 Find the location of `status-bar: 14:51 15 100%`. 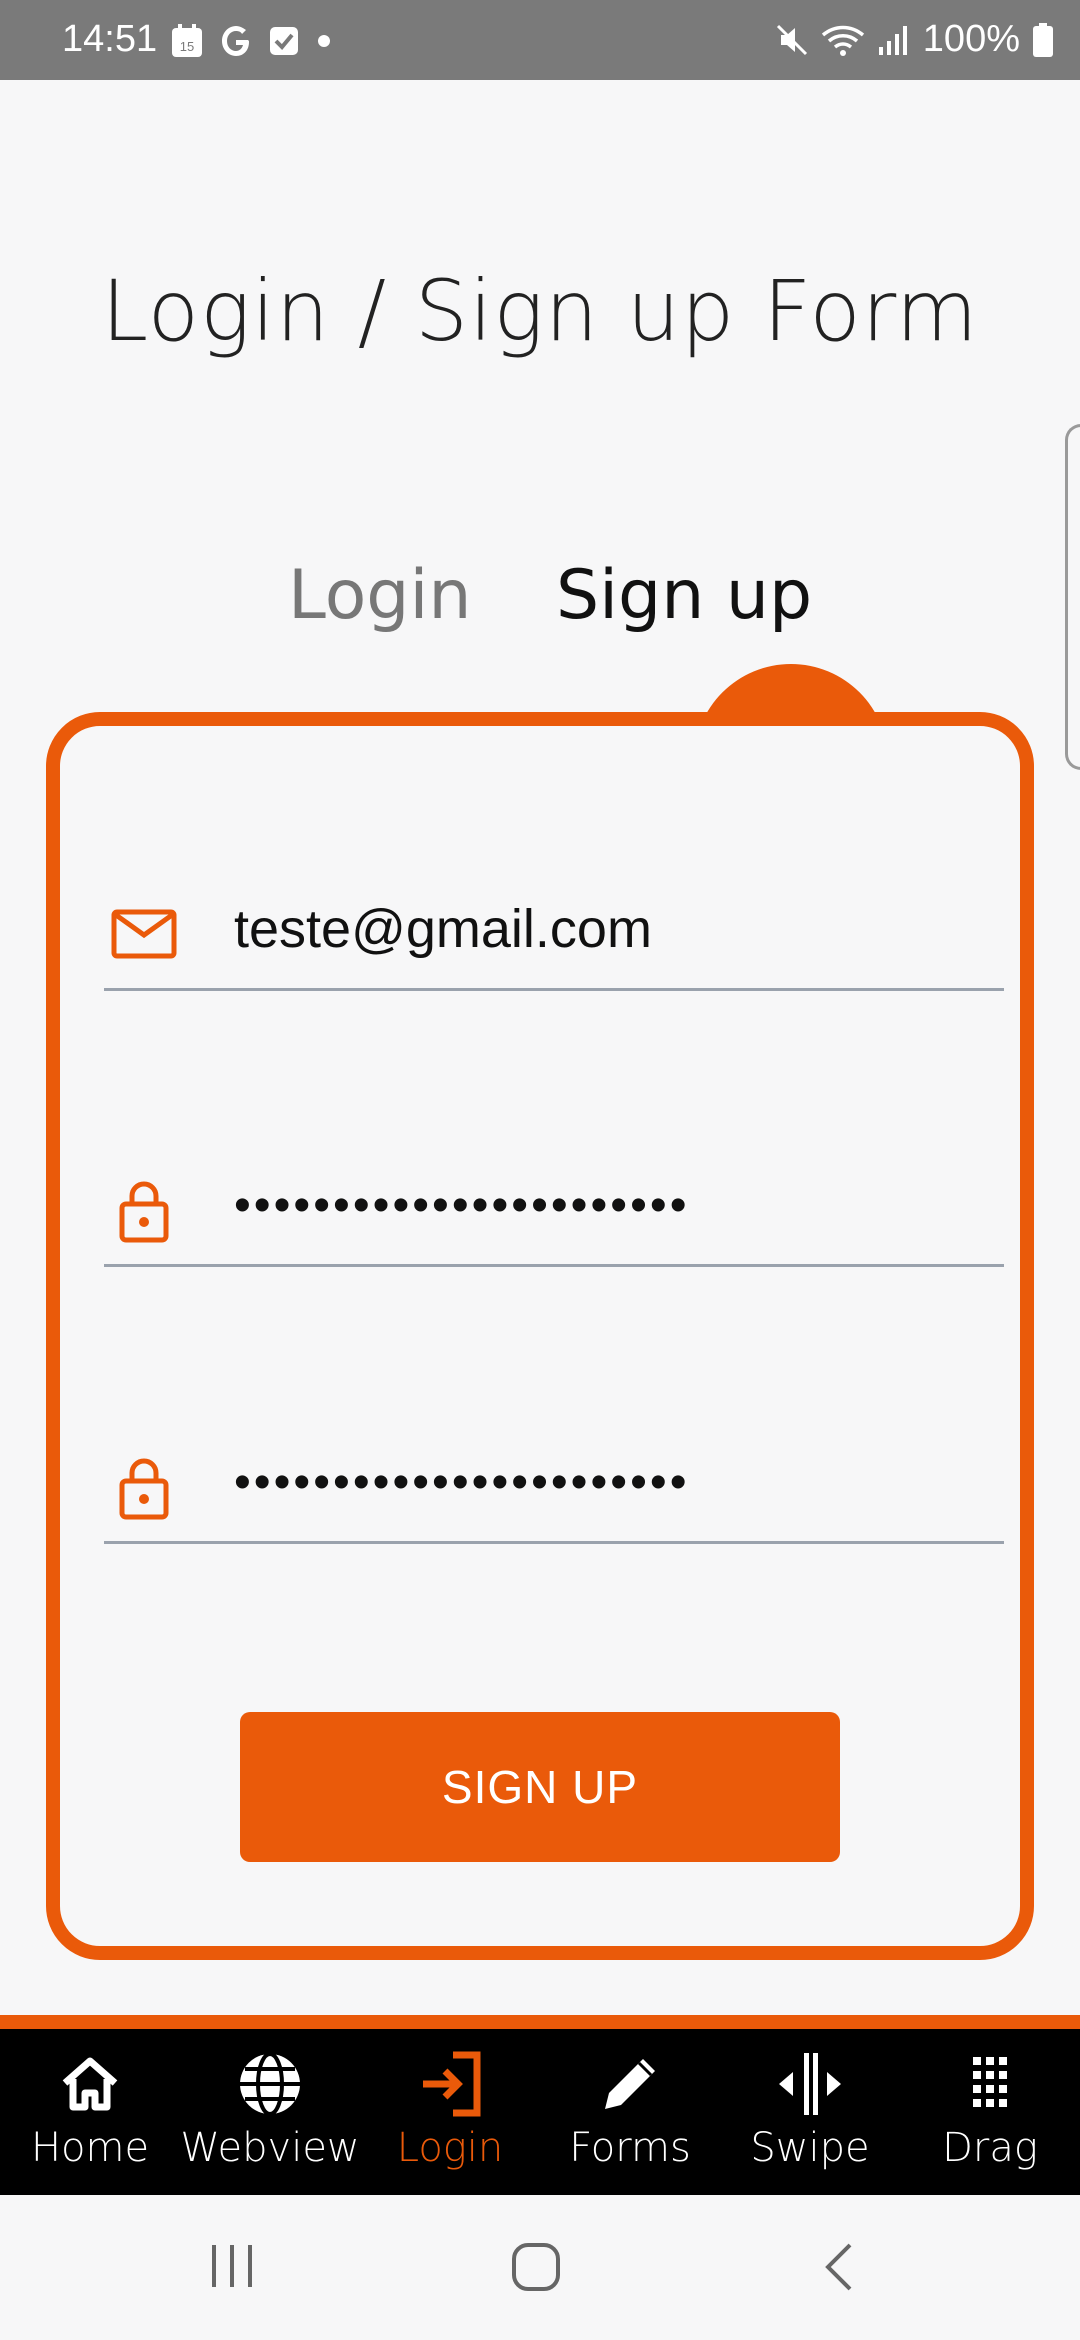

status-bar: 14:51 15 100% is located at coordinates (540, 40).